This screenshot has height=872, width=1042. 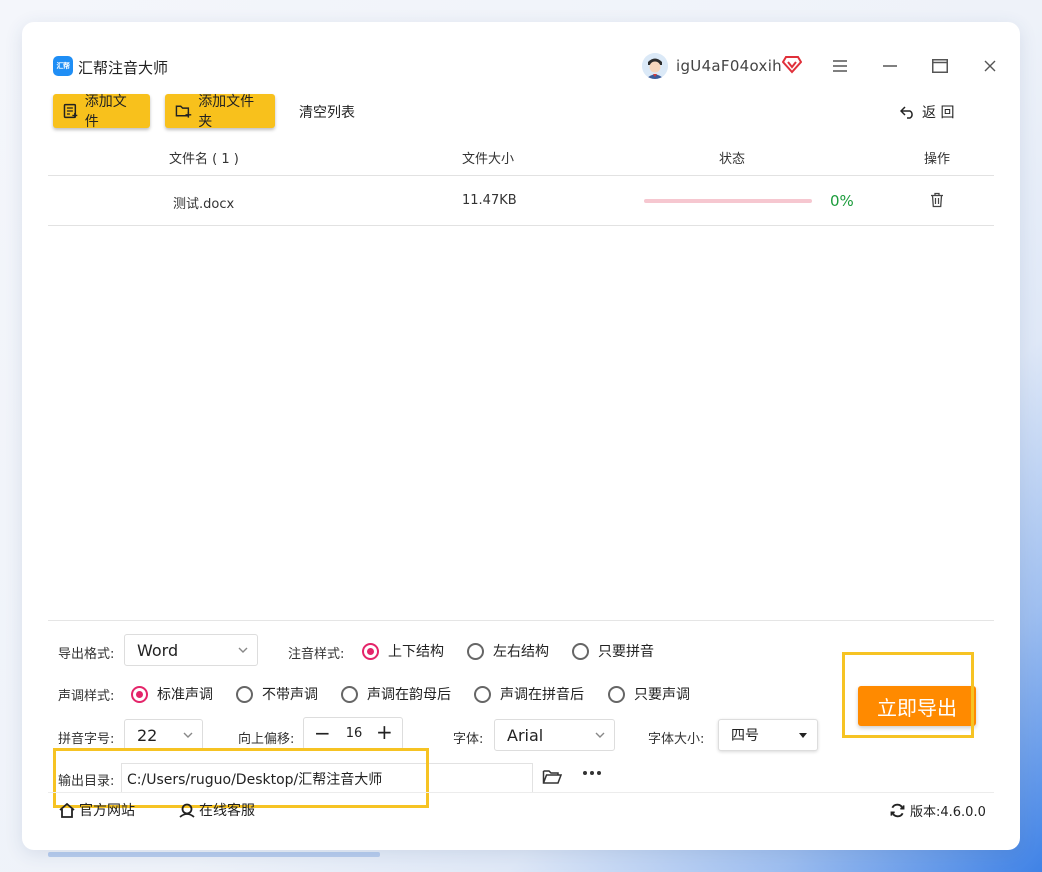 I want to click on progress-percent: 0%, so click(x=842, y=201).